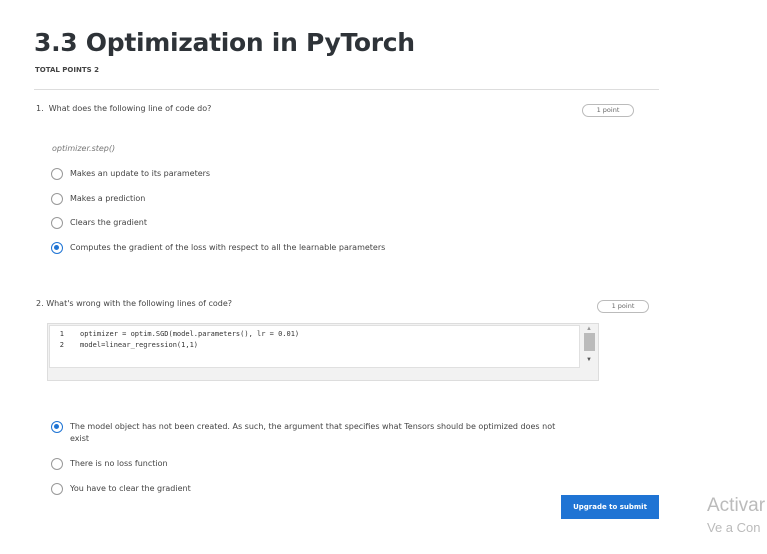 This screenshot has height=554, width=767. I want to click on page-title: 3.3 Optimization in PyTorch, so click(224, 42).